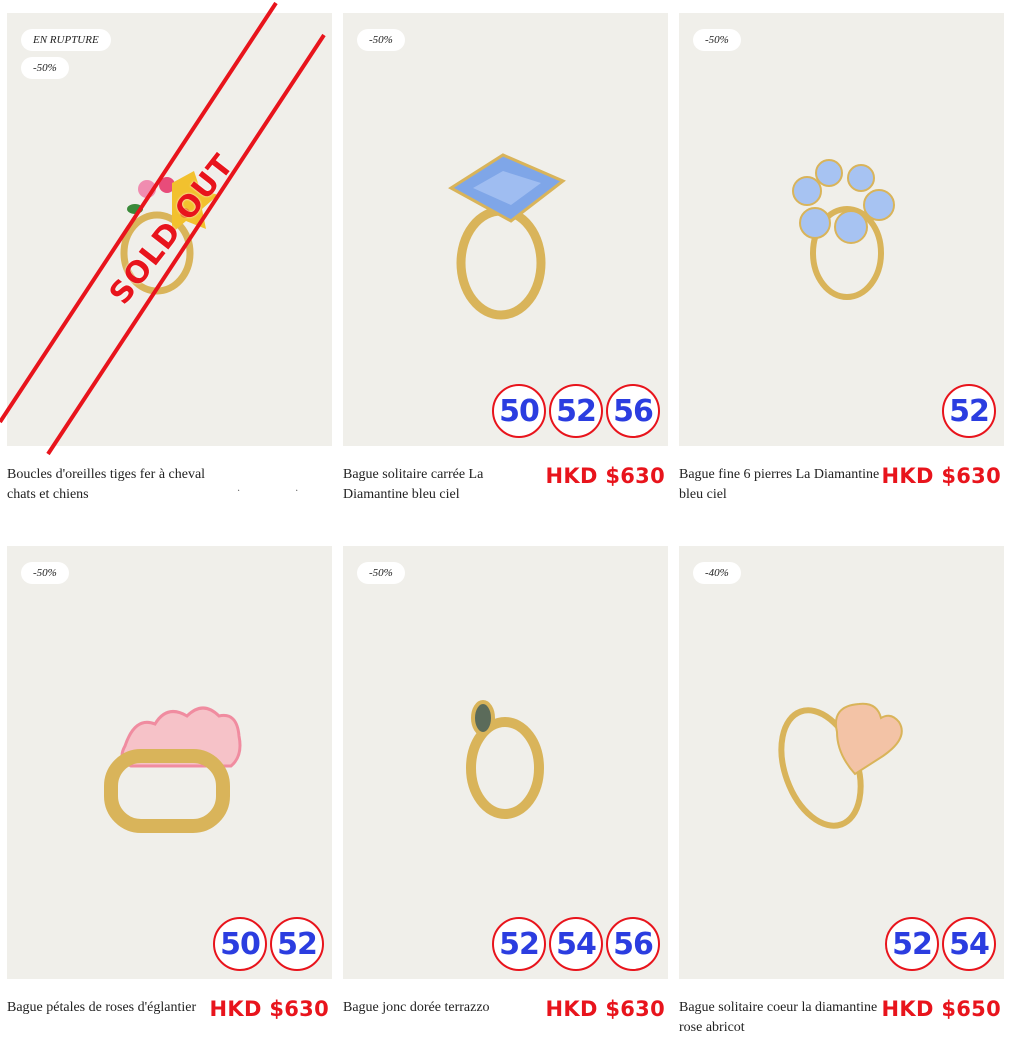 The height and width of the screenshot is (1050, 1011). I want to click on product-image: -50% 52 54 56, so click(505, 762).